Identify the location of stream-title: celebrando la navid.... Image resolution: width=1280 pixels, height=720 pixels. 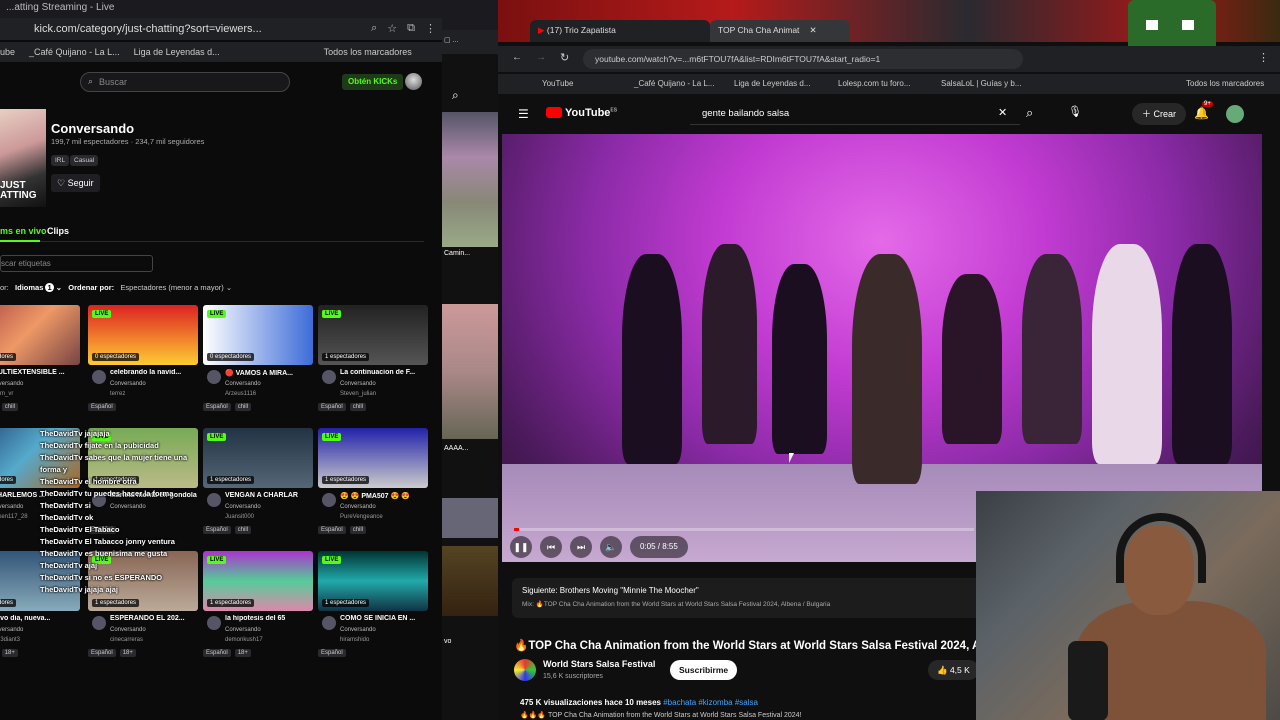
(154, 372).